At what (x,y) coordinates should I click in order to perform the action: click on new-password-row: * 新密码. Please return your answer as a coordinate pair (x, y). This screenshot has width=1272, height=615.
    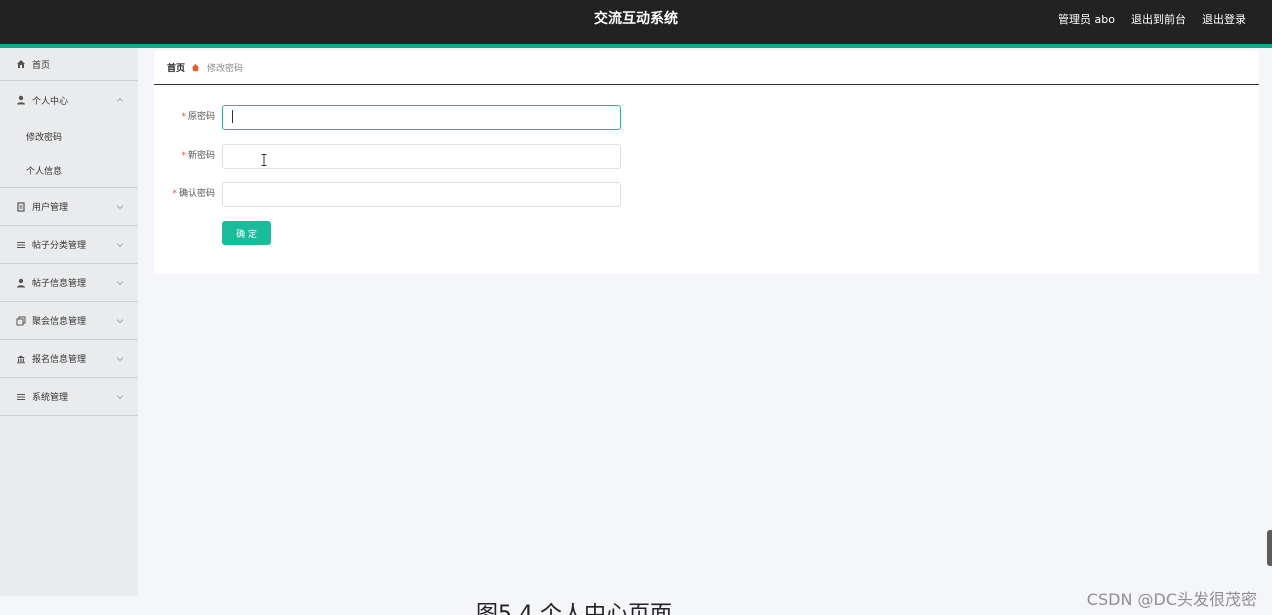
    Looking at the image, I should click on (394, 156).